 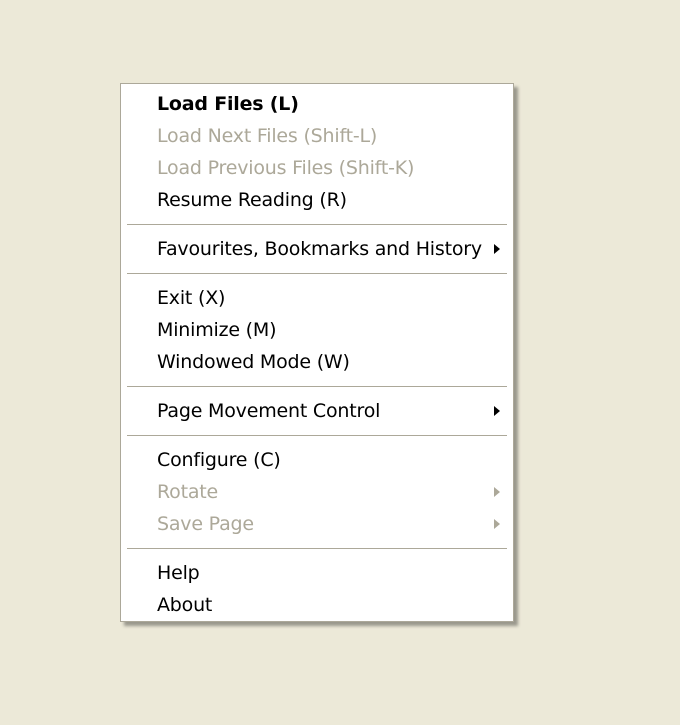 What do you see at coordinates (317, 460) in the screenshot?
I see `menu-item-configure: Configure (C)` at bounding box center [317, 460].